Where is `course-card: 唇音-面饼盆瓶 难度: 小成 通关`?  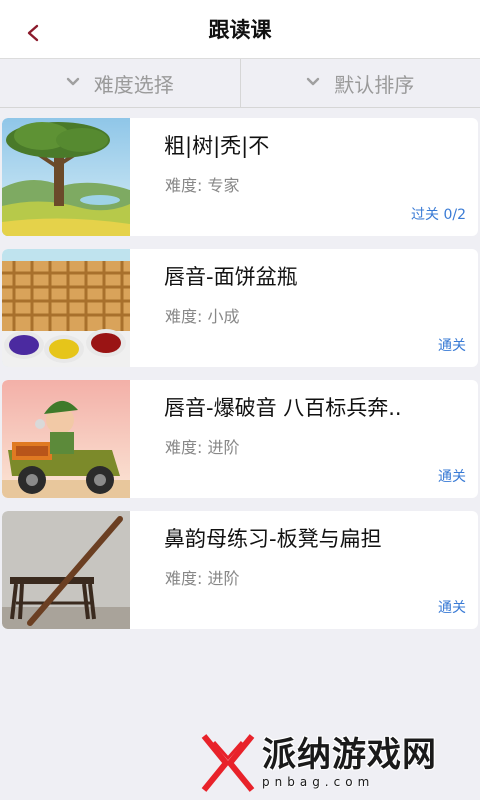
course-card: 唇音-面饼盆瓶 难度: 小成 通关 is located at coordinates (240, 308).